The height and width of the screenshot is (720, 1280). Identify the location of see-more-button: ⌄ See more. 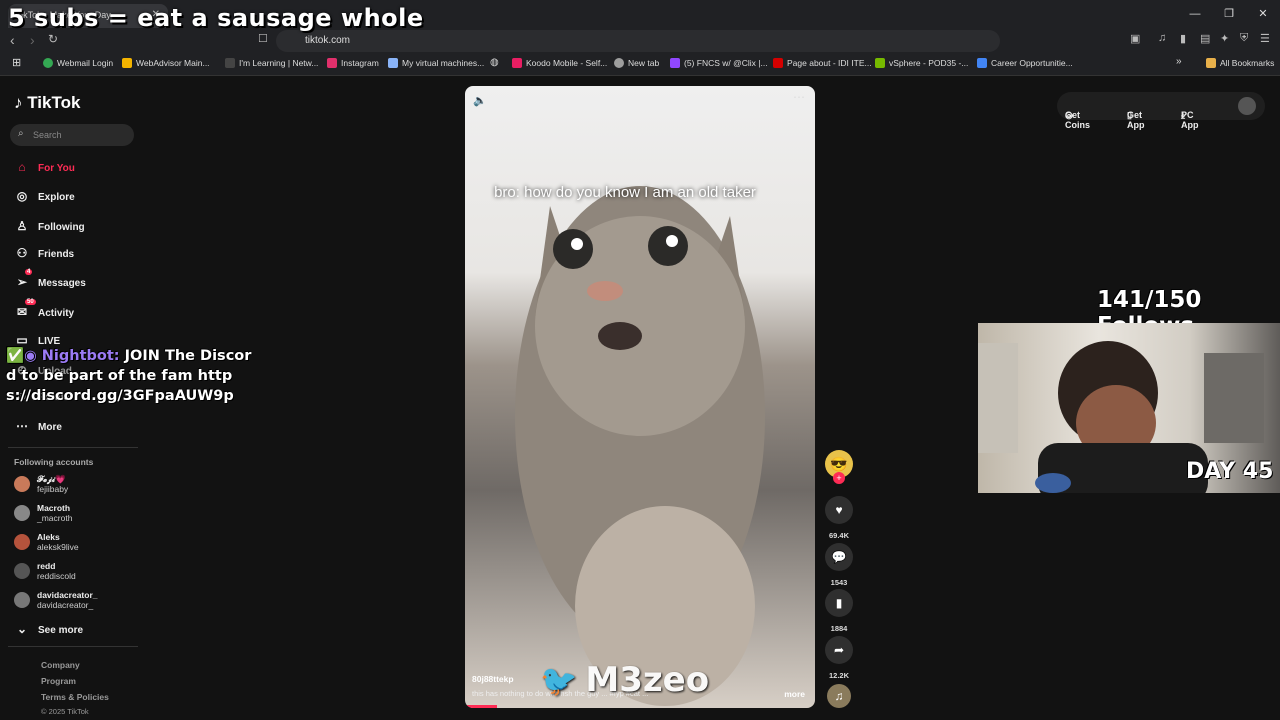
(48, 629).